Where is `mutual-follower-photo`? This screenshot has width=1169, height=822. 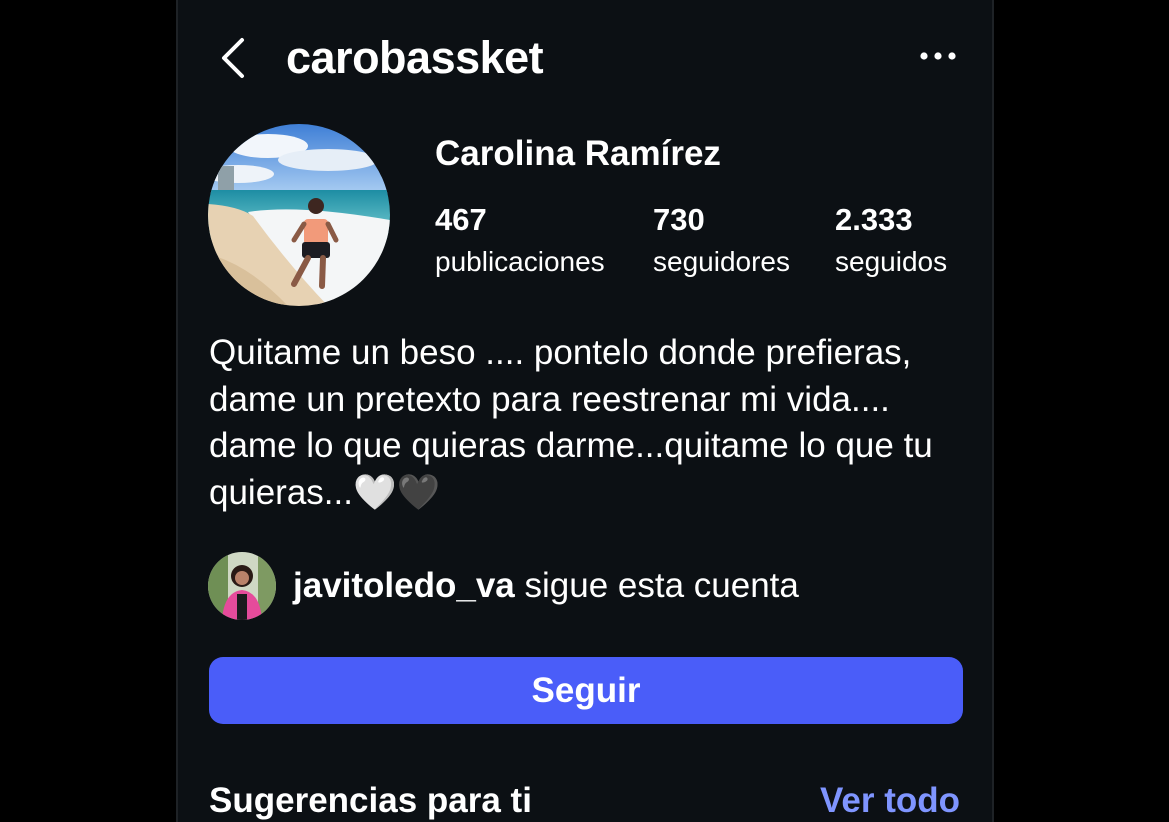 mutual-follower-photo is located at coordinates (242, 586).